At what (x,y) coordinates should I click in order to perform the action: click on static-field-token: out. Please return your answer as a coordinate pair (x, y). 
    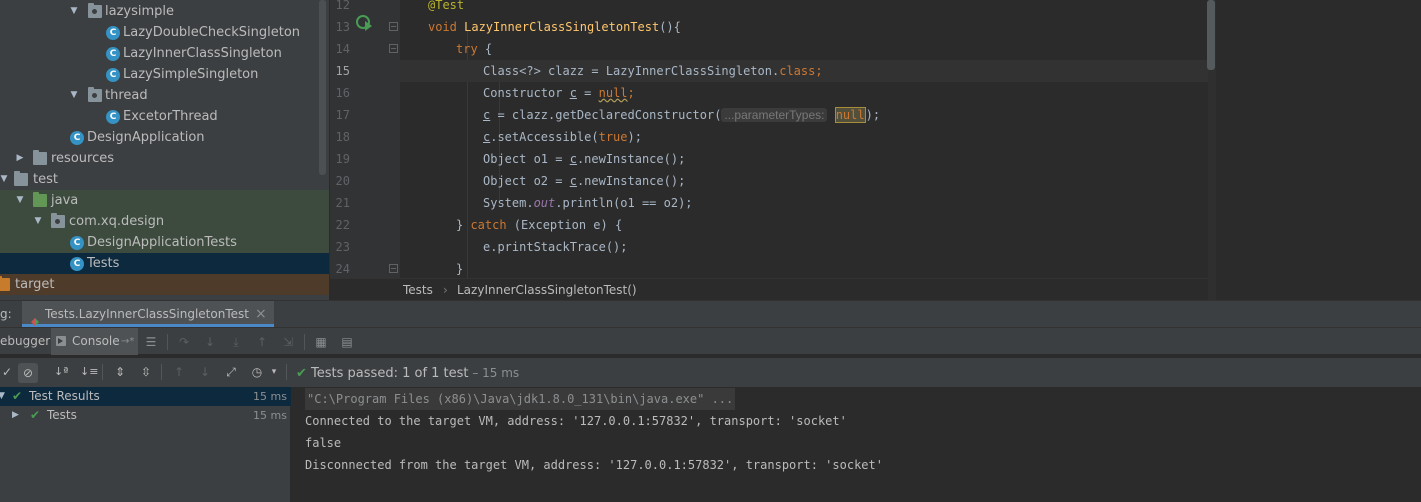
    Looking at the image, I should click on (544, 203).